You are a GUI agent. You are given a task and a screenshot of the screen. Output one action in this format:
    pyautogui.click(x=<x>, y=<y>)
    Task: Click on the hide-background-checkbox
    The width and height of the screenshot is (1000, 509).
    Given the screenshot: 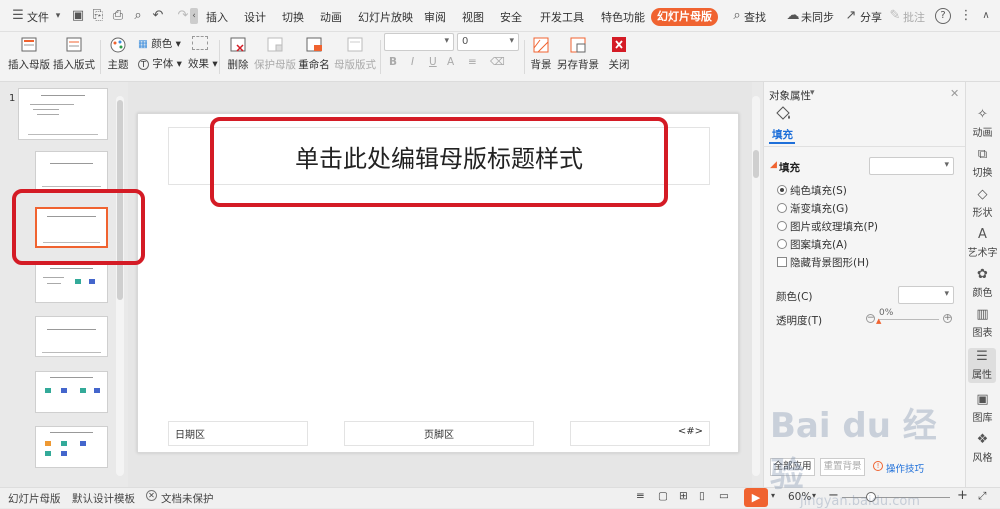 What is the action you would take?
    pyautogui.click(x=782, y=262)
    